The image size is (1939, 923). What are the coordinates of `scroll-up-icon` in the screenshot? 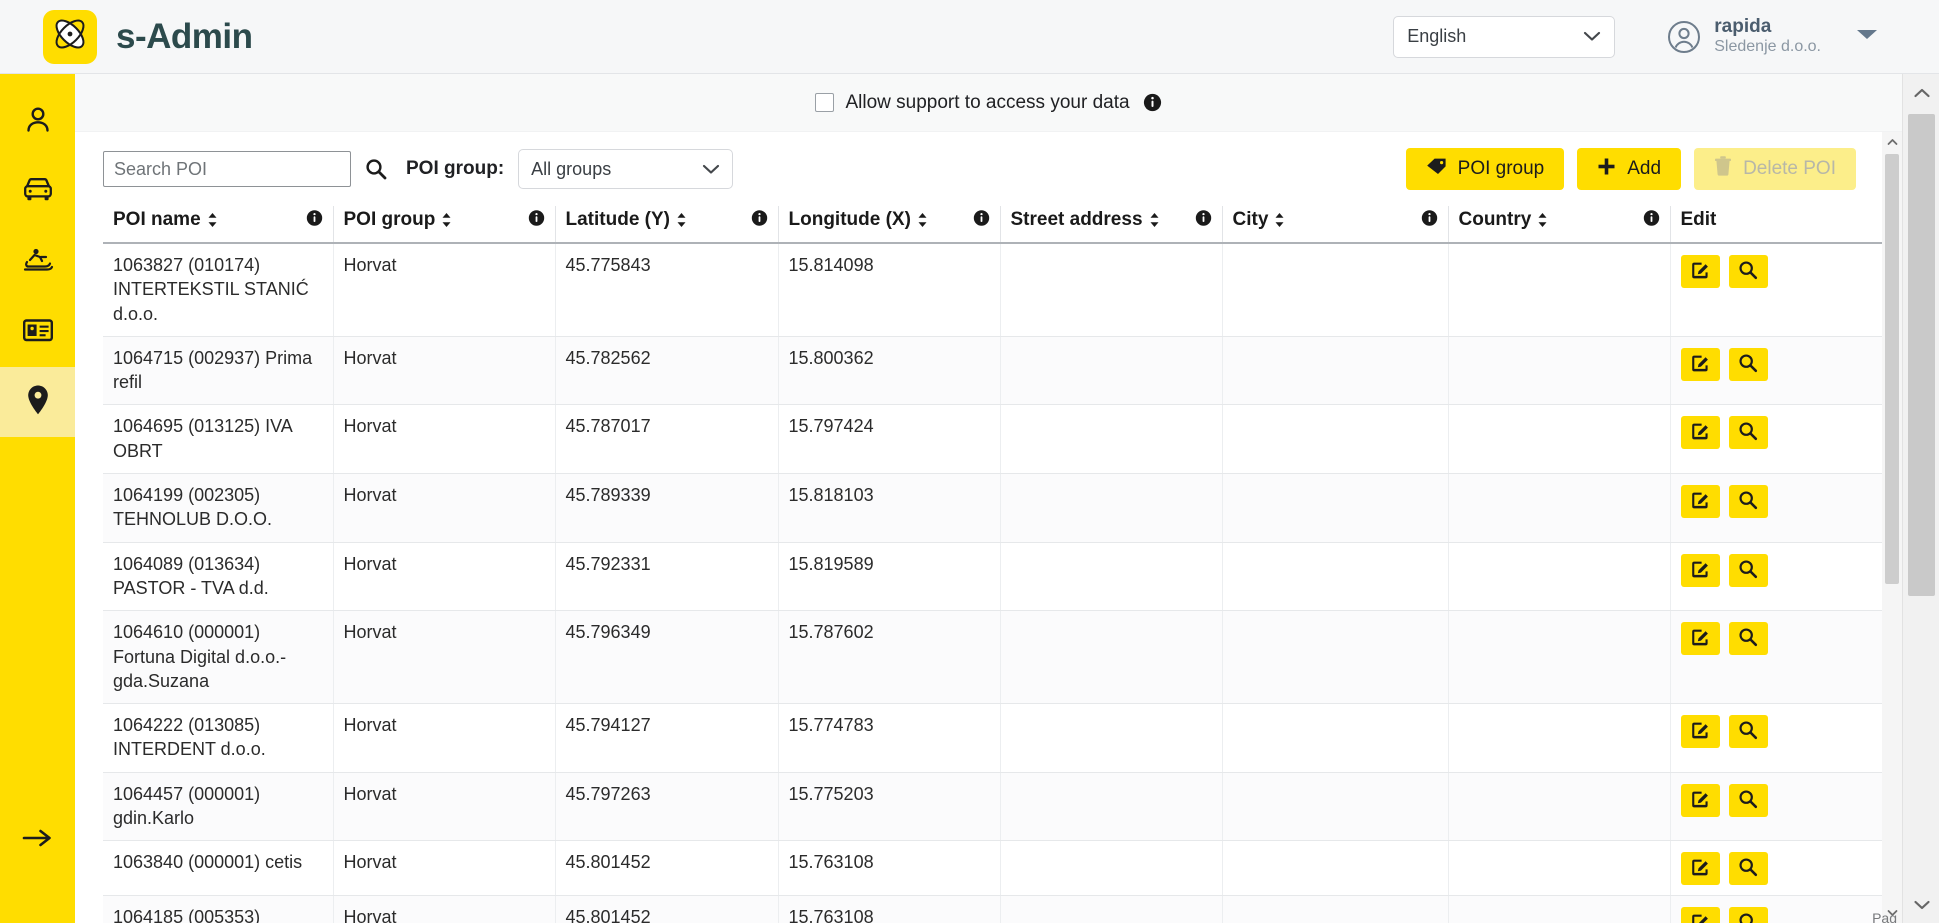 It's located at (1892, 142).